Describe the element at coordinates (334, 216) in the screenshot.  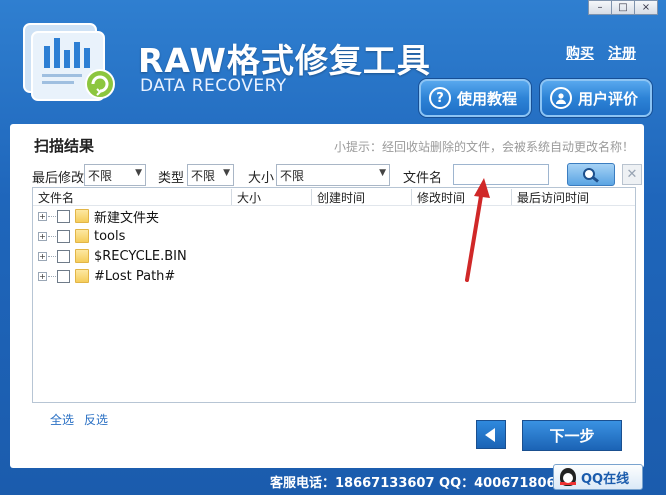
I see `table-row: + 新建文件夹` at that location.